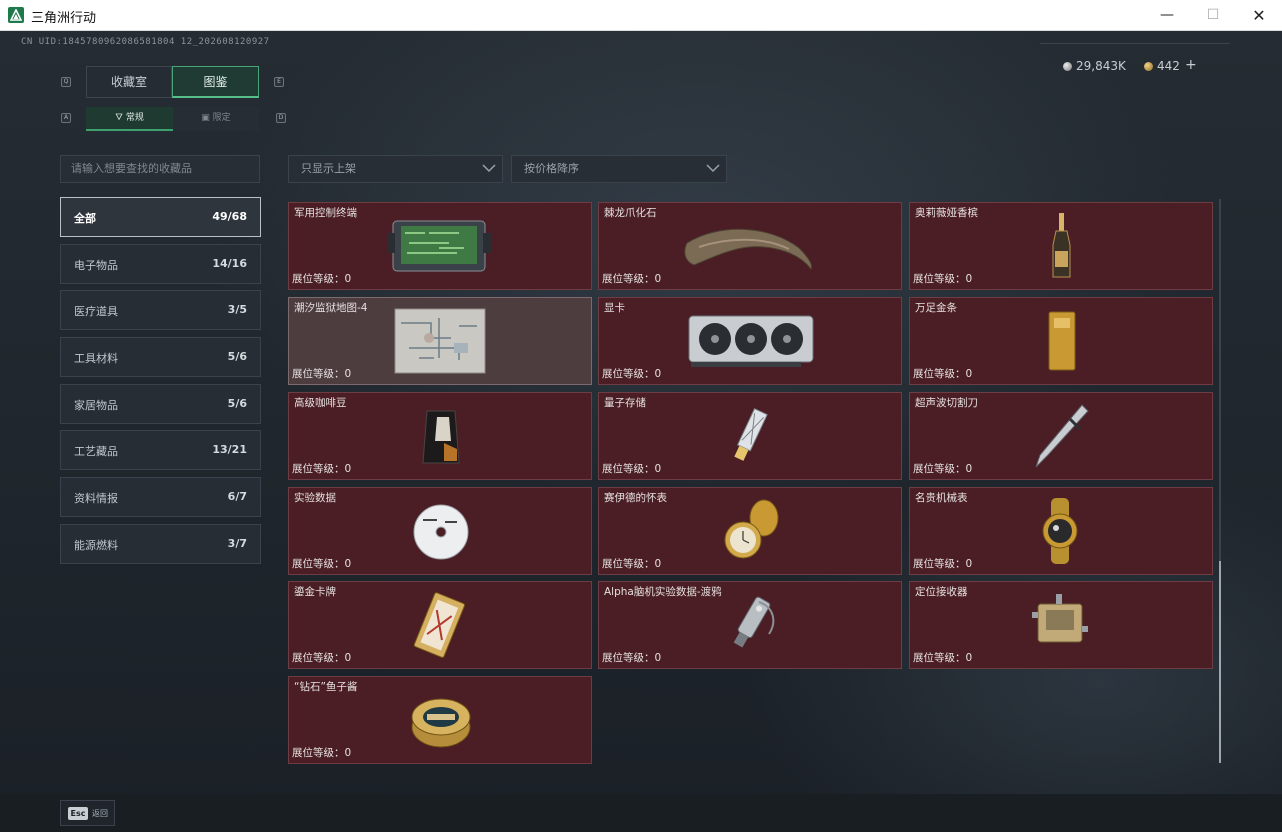  Describe the element at coordinates (1168, 66) in the screenshot. I see `gold-amount: 442` at that location.